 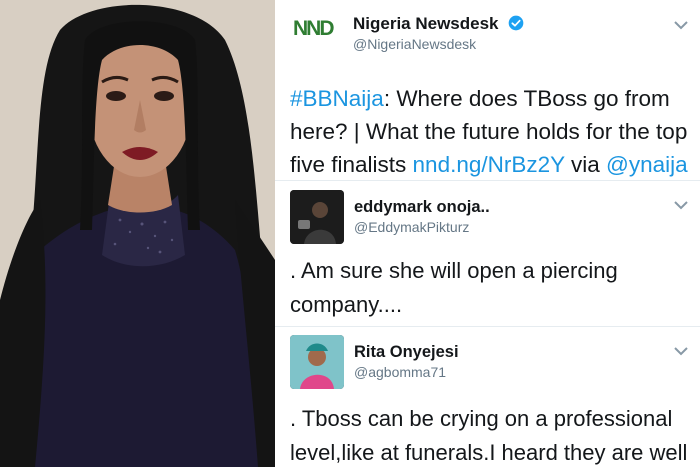 I want to click on reply-author-handle: @agbomma71, so click(x=406, y=372).